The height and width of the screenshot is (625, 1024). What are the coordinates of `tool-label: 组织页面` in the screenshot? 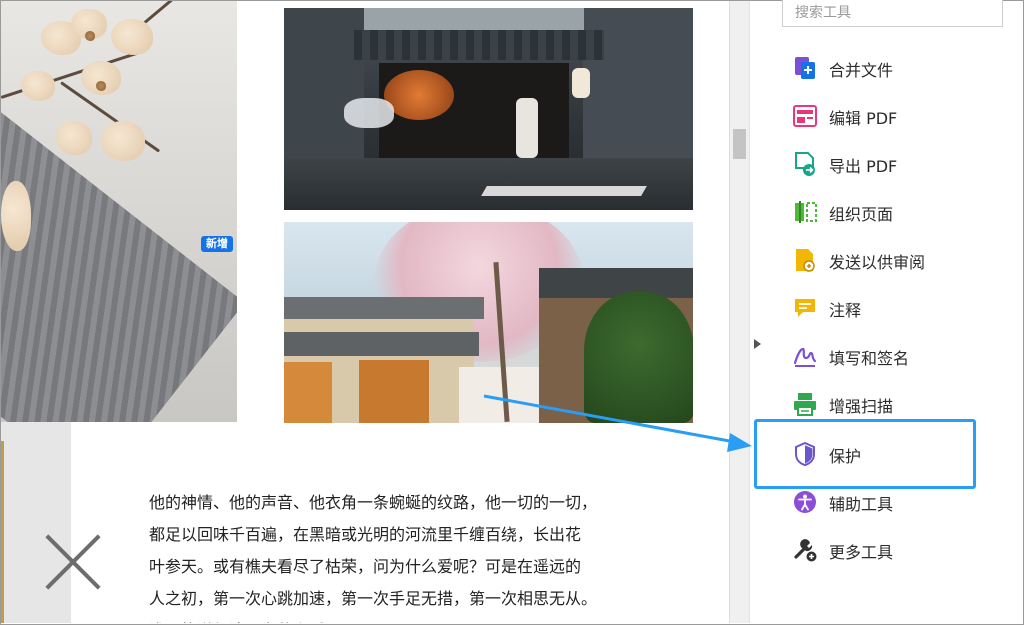 It's located at (861, 214).